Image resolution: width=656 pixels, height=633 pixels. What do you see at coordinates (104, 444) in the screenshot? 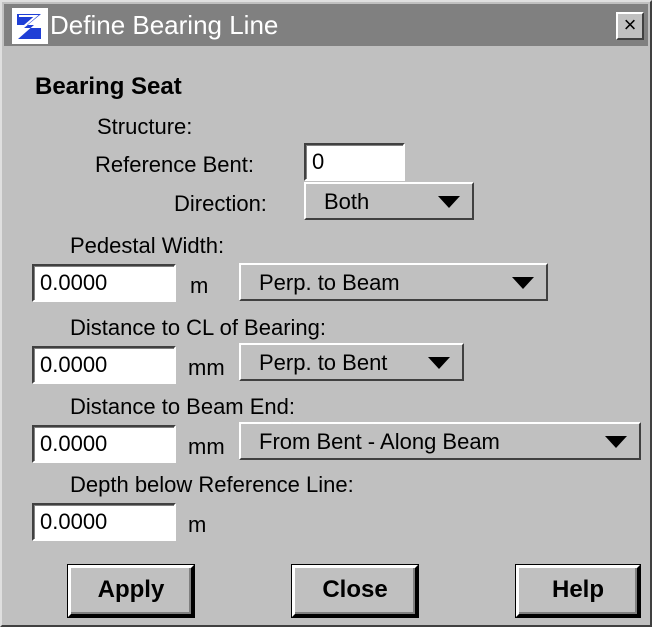
I see `distance-beam-end-input` at bounding box center [104, 444].